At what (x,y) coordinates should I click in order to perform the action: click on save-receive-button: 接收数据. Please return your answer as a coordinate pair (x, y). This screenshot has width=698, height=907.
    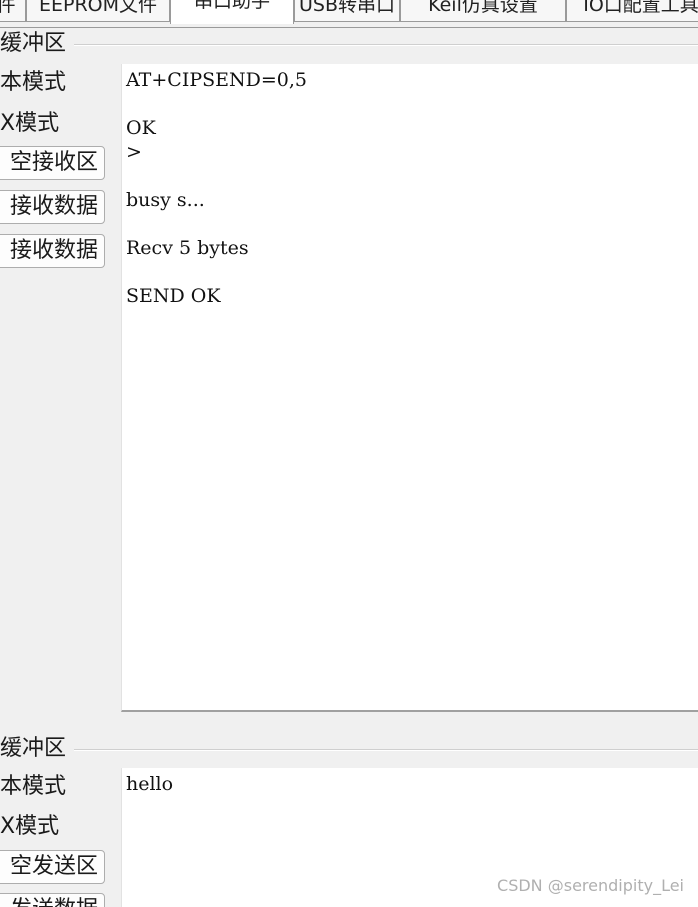
    Looking at the image, I should click on (52, 207).